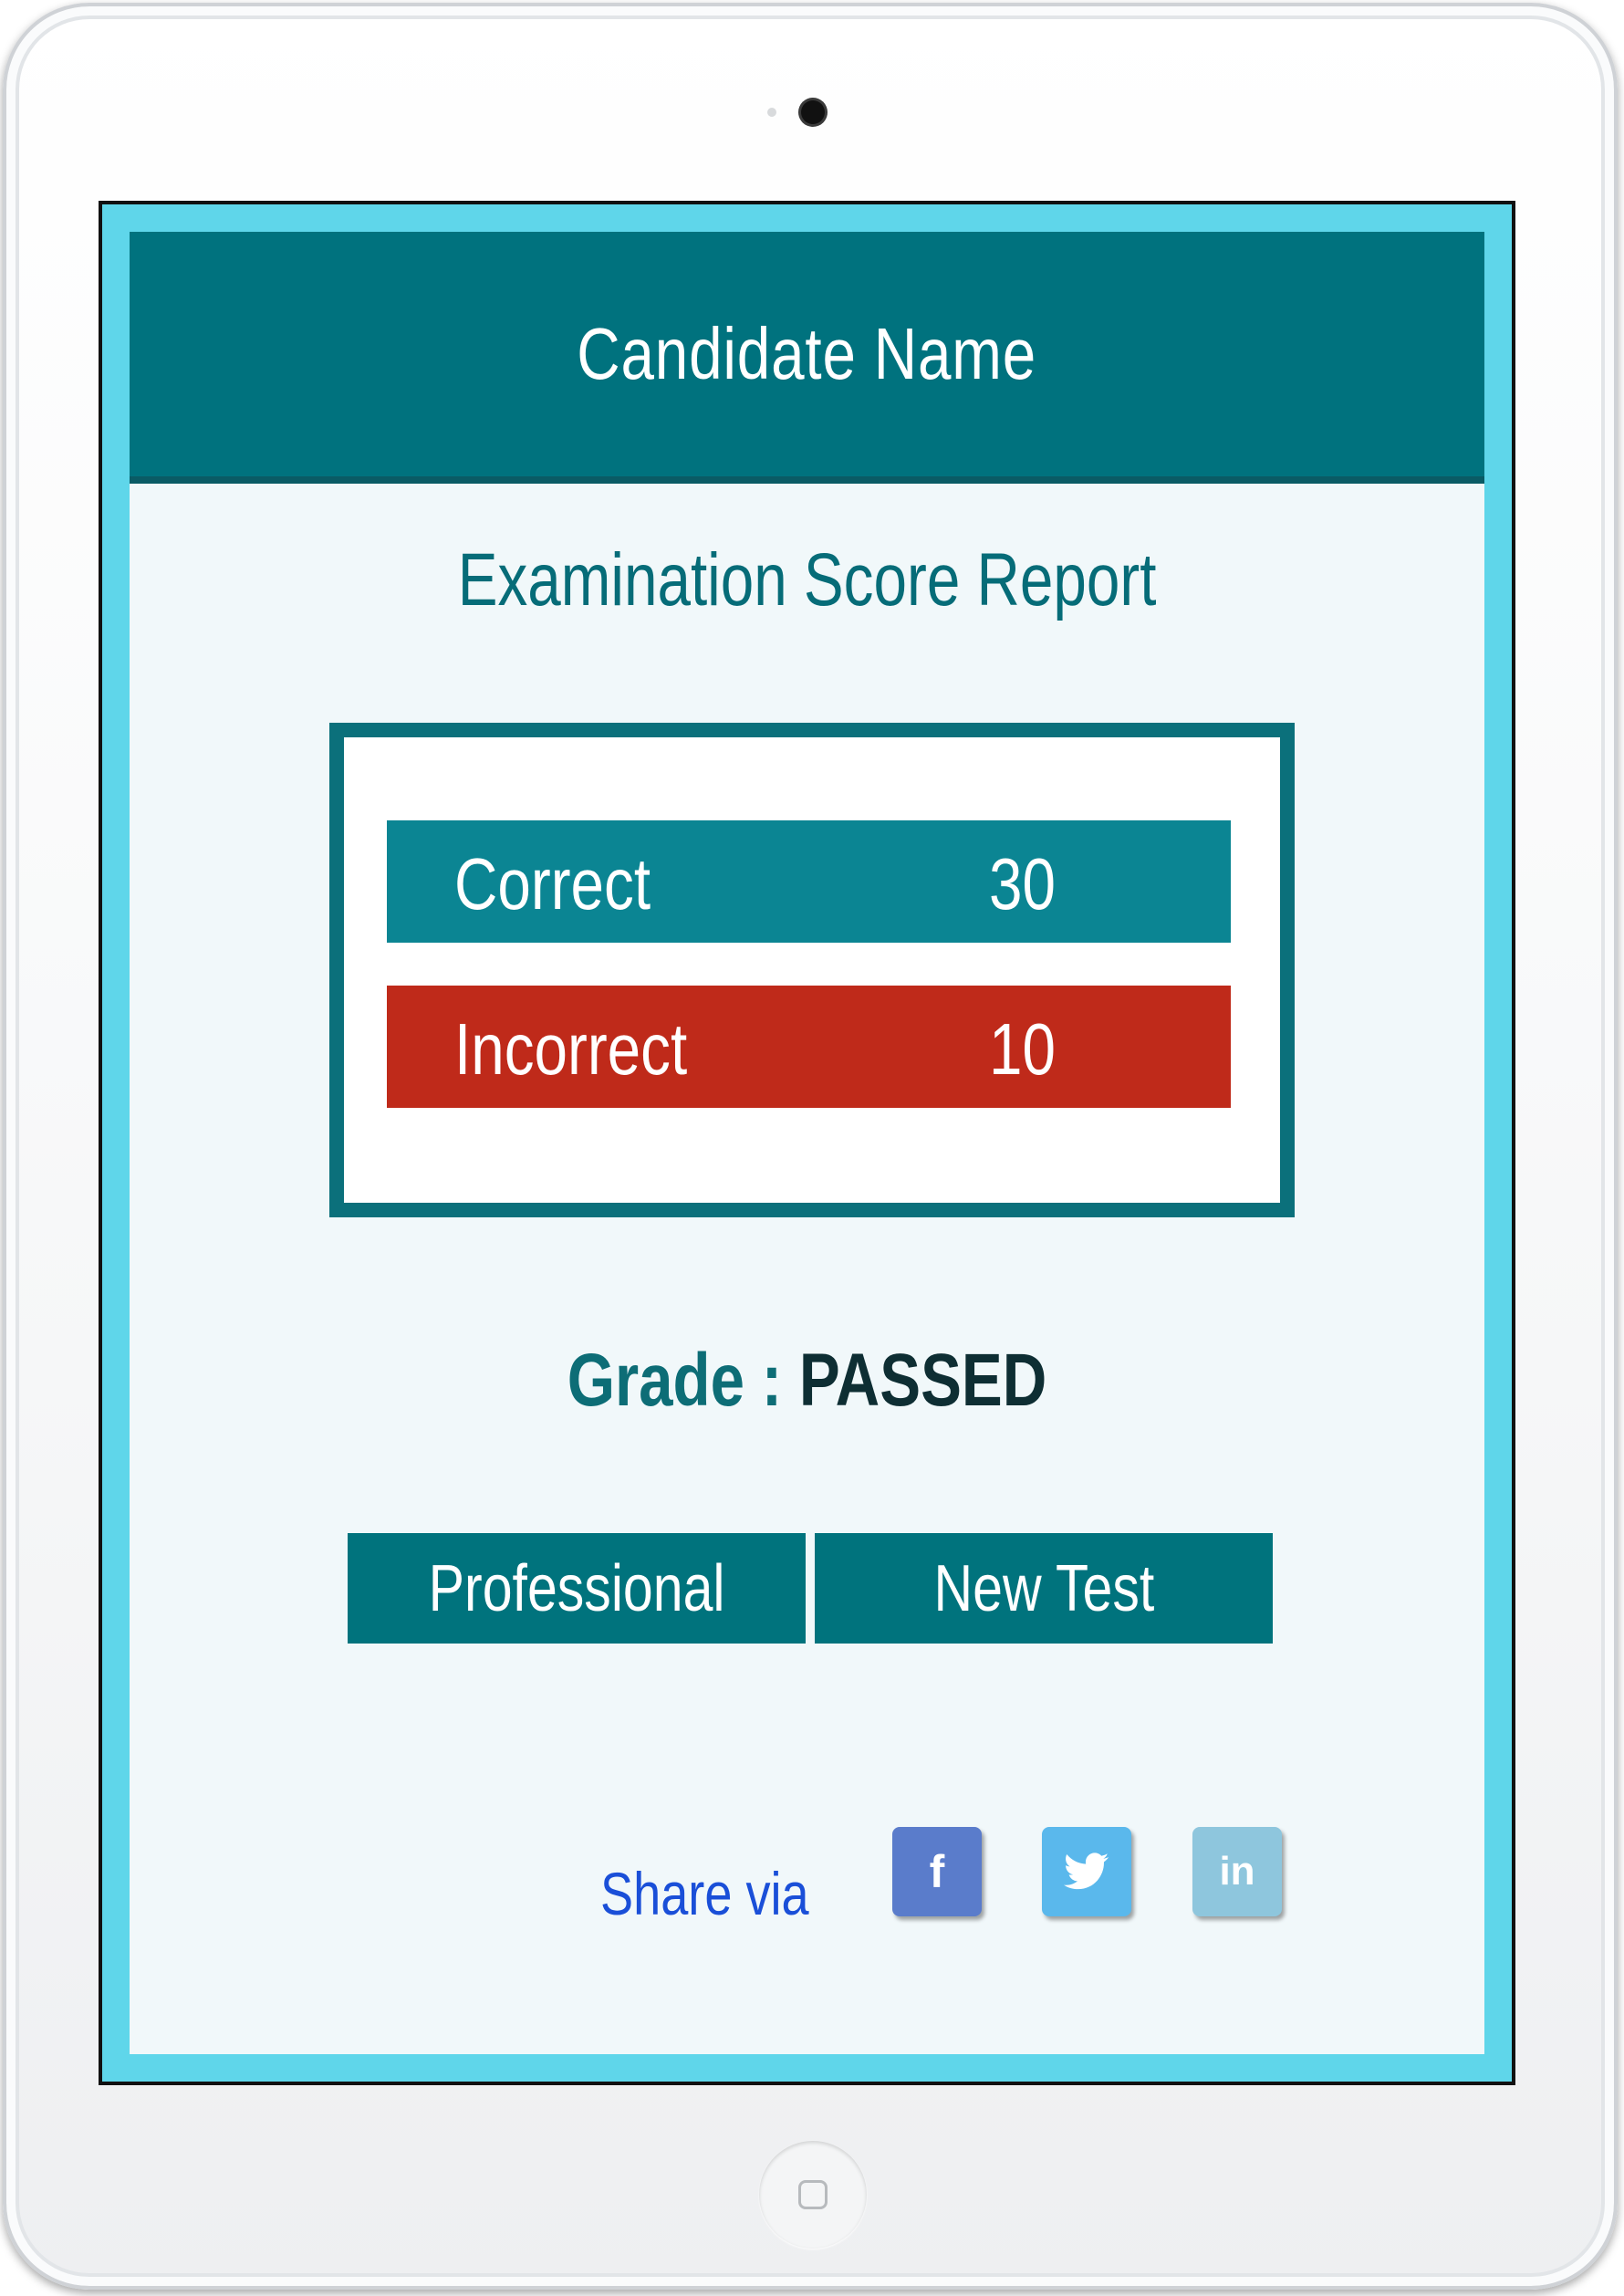  What do you see at coordinates (771, 112) in the screenshot?
I see `front-sensor` at bounding box center [771, 112].